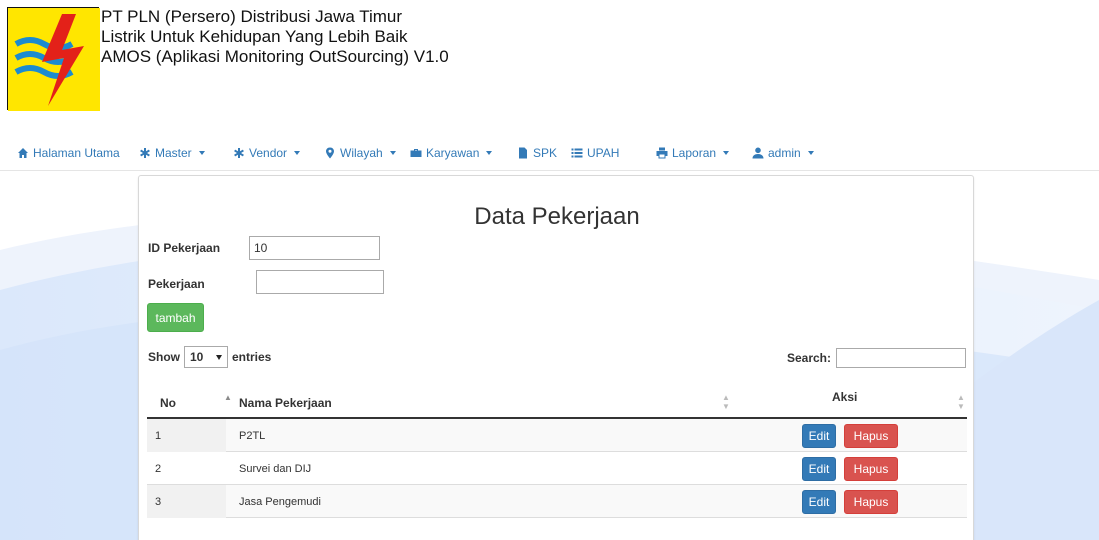 The width and height of the screenshot is (1099, 540). What do you see at coordinates (280, 502) in the screenshot?
I see `row-name: Jasa Pengemudi` at bounding box center [280, 502].